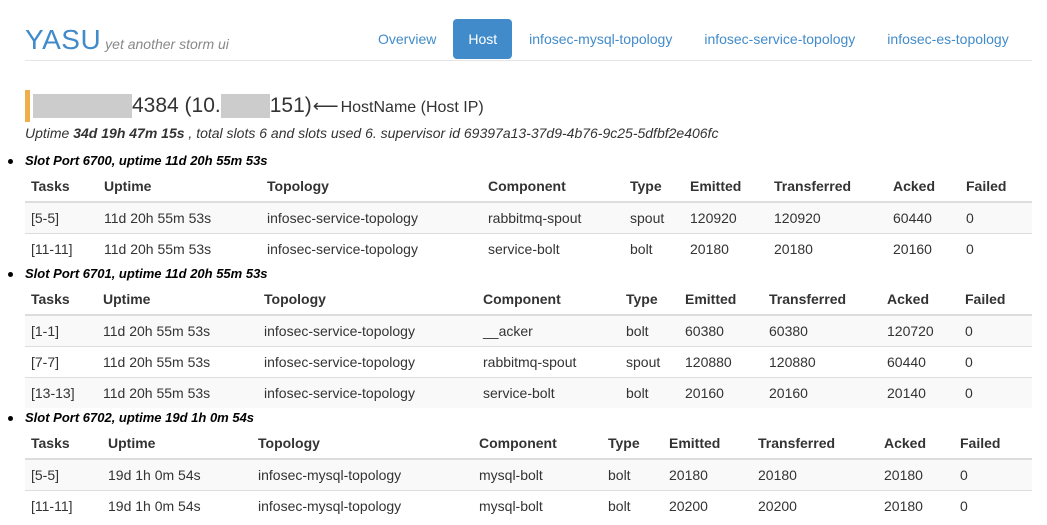 Image resolution: width=1047 pixels, height=525 pixels. What do you see at coordinates (167, 44) in the screenshot?
I see `brand-subtitle: yet another storm ui` at bounding box center [167, 44].